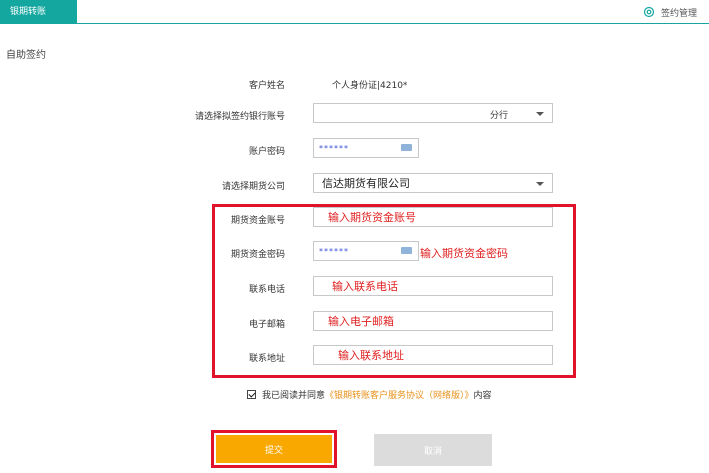 The height and width of the screenshot is (473, 709). I want to click on contract-management-link: 签约管理, so click(670, 12).